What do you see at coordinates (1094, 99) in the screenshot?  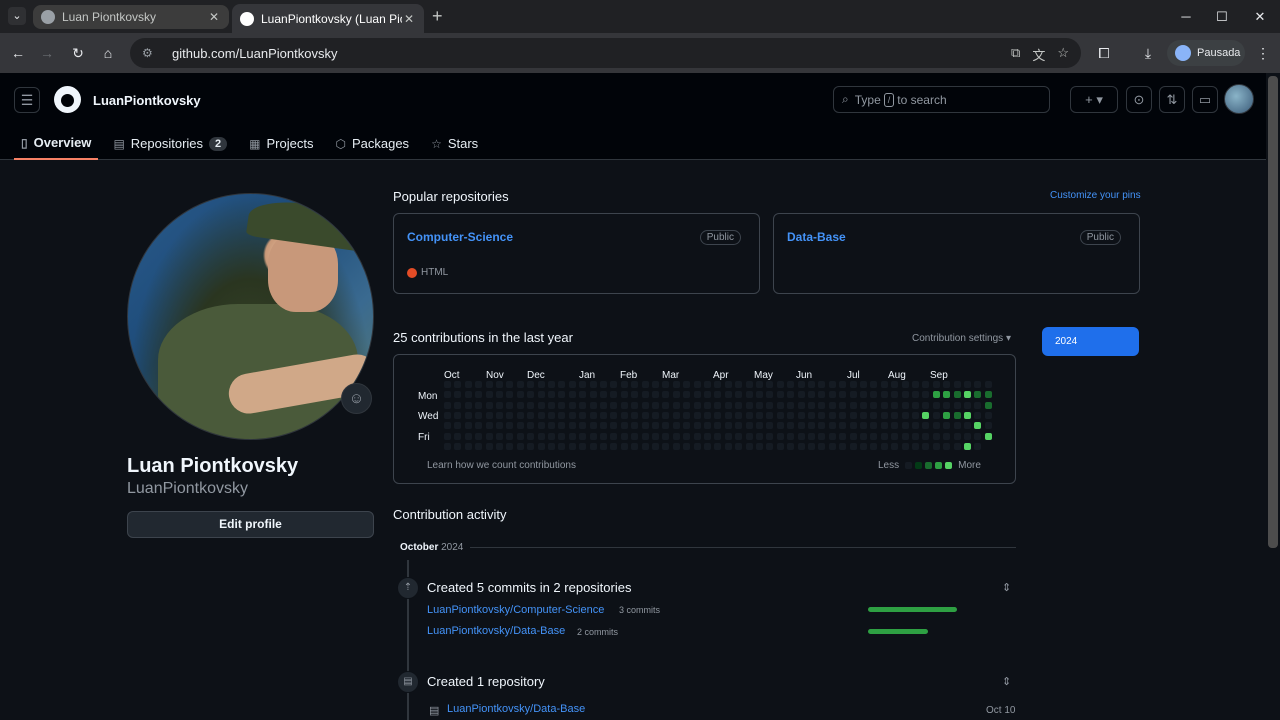 I see `create-new-button: + ▾` at bounding box center [1094, 99].